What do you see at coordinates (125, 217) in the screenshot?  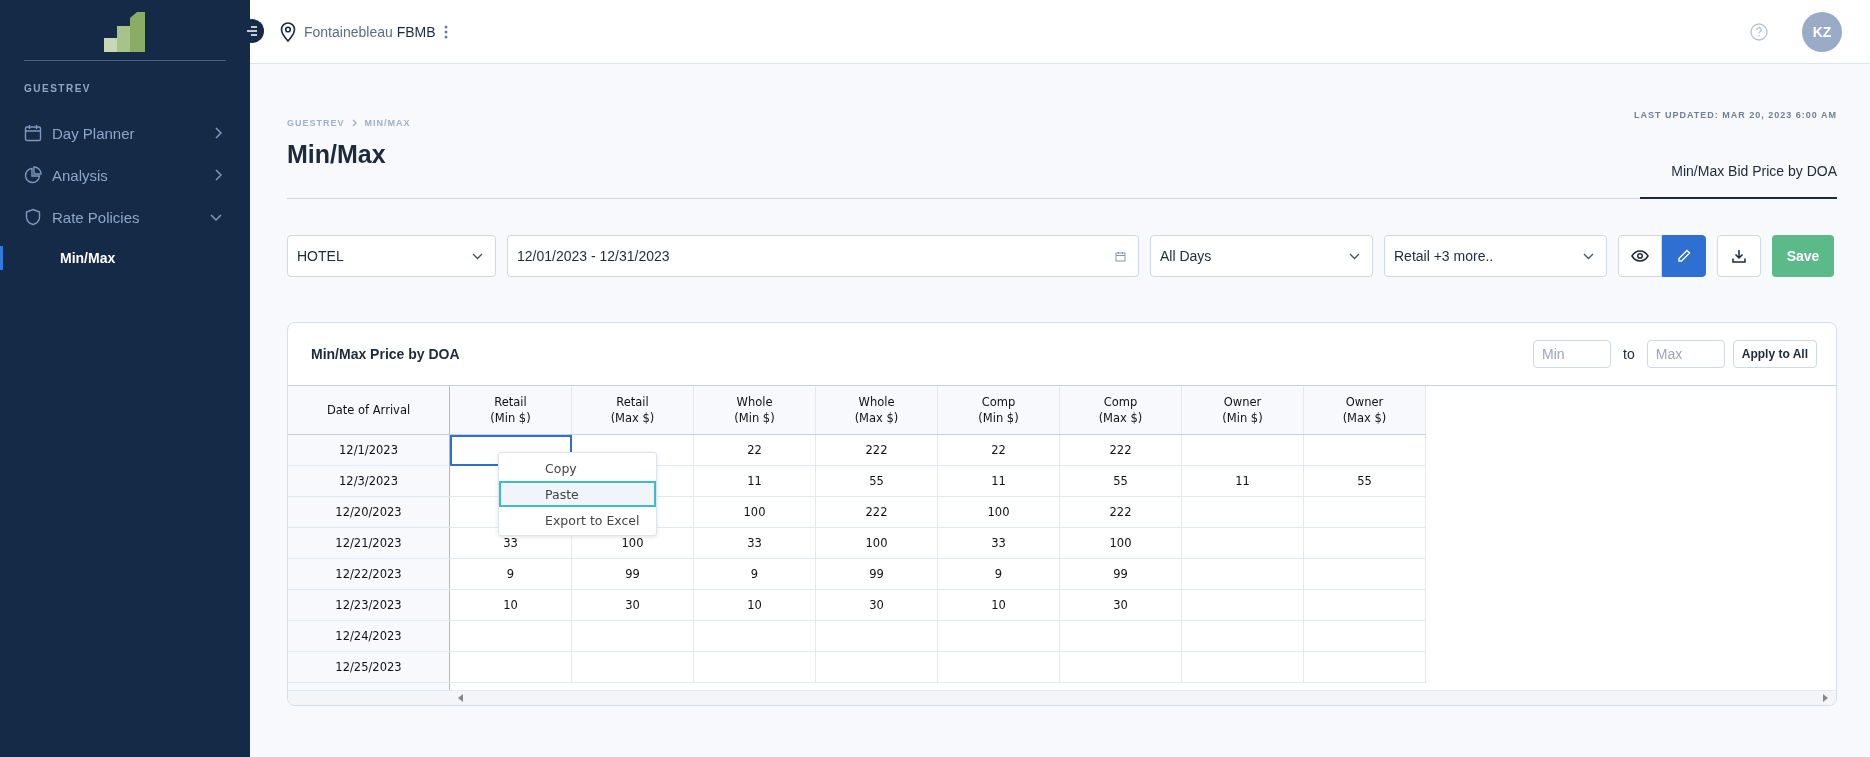 I see `sidebar-item: Rate Policies` at bounding box center [125, 217].